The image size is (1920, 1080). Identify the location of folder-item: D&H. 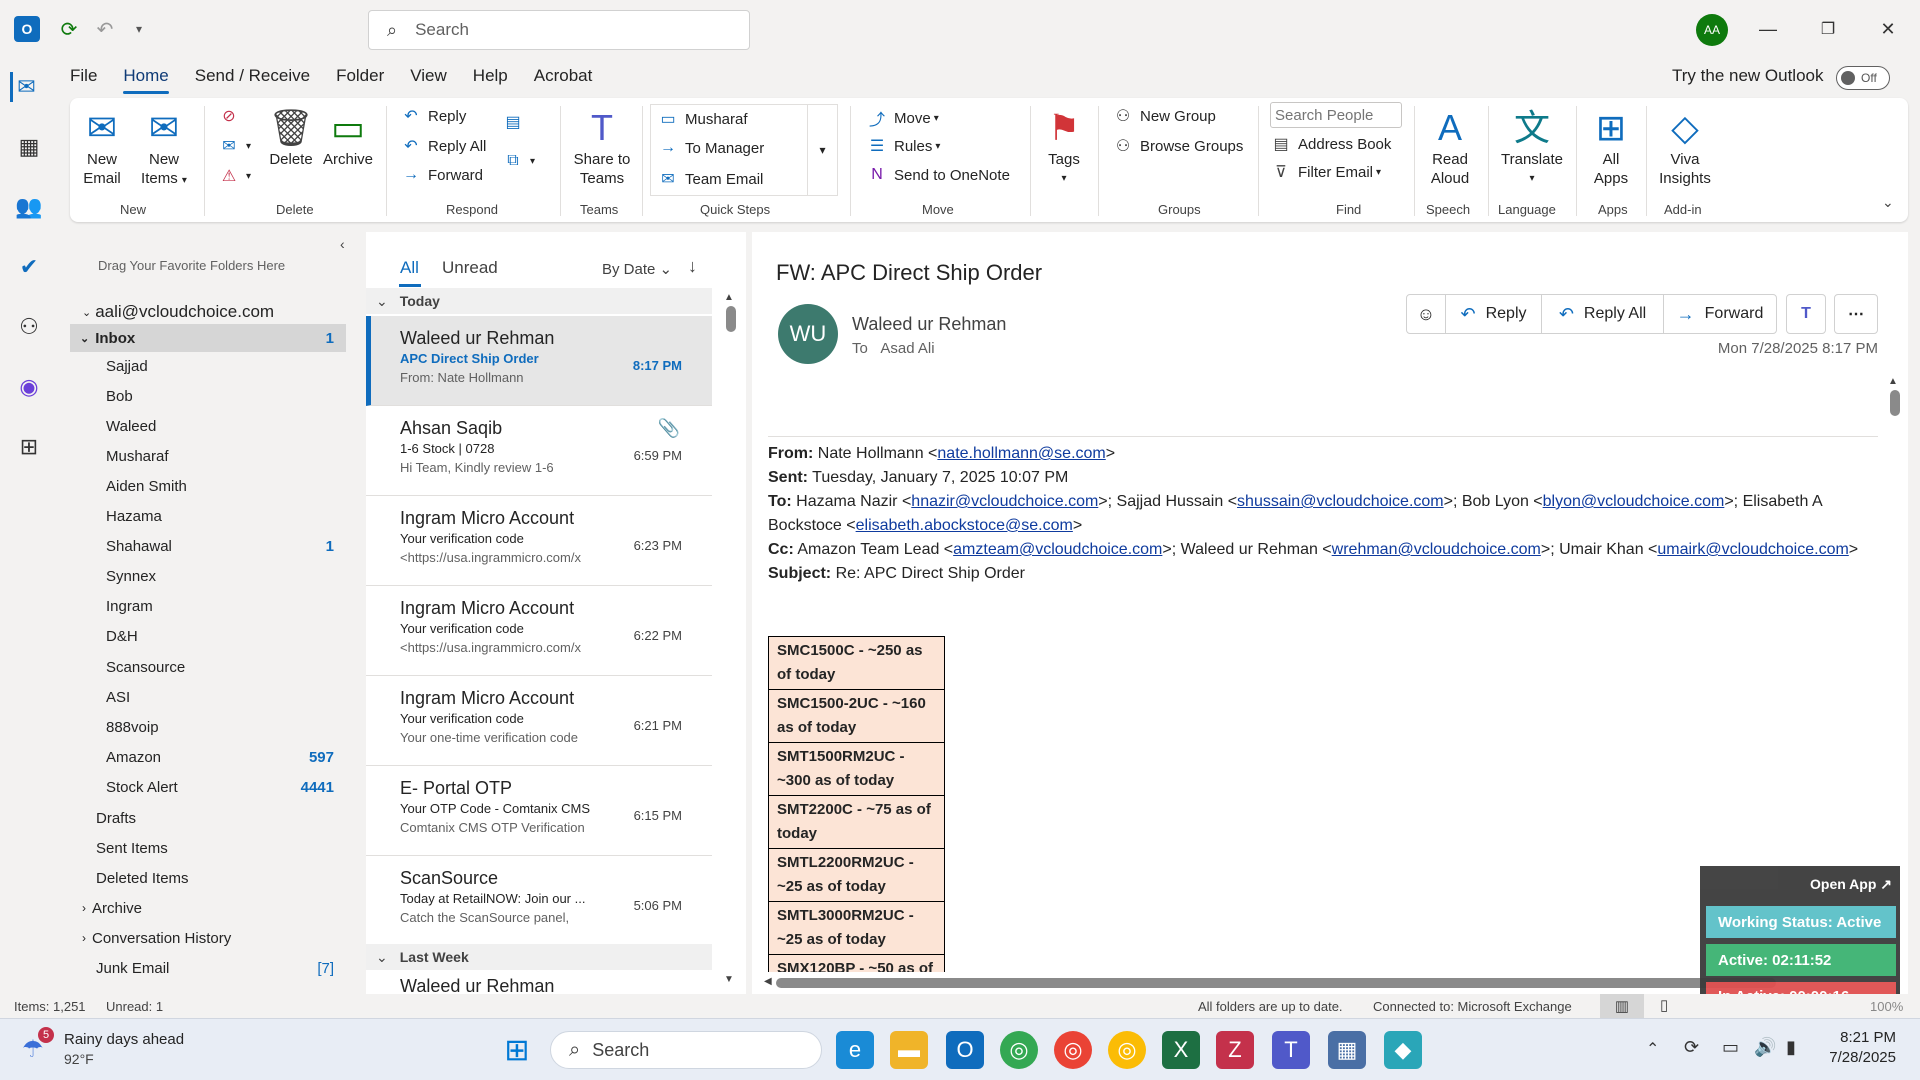
(208, 637).